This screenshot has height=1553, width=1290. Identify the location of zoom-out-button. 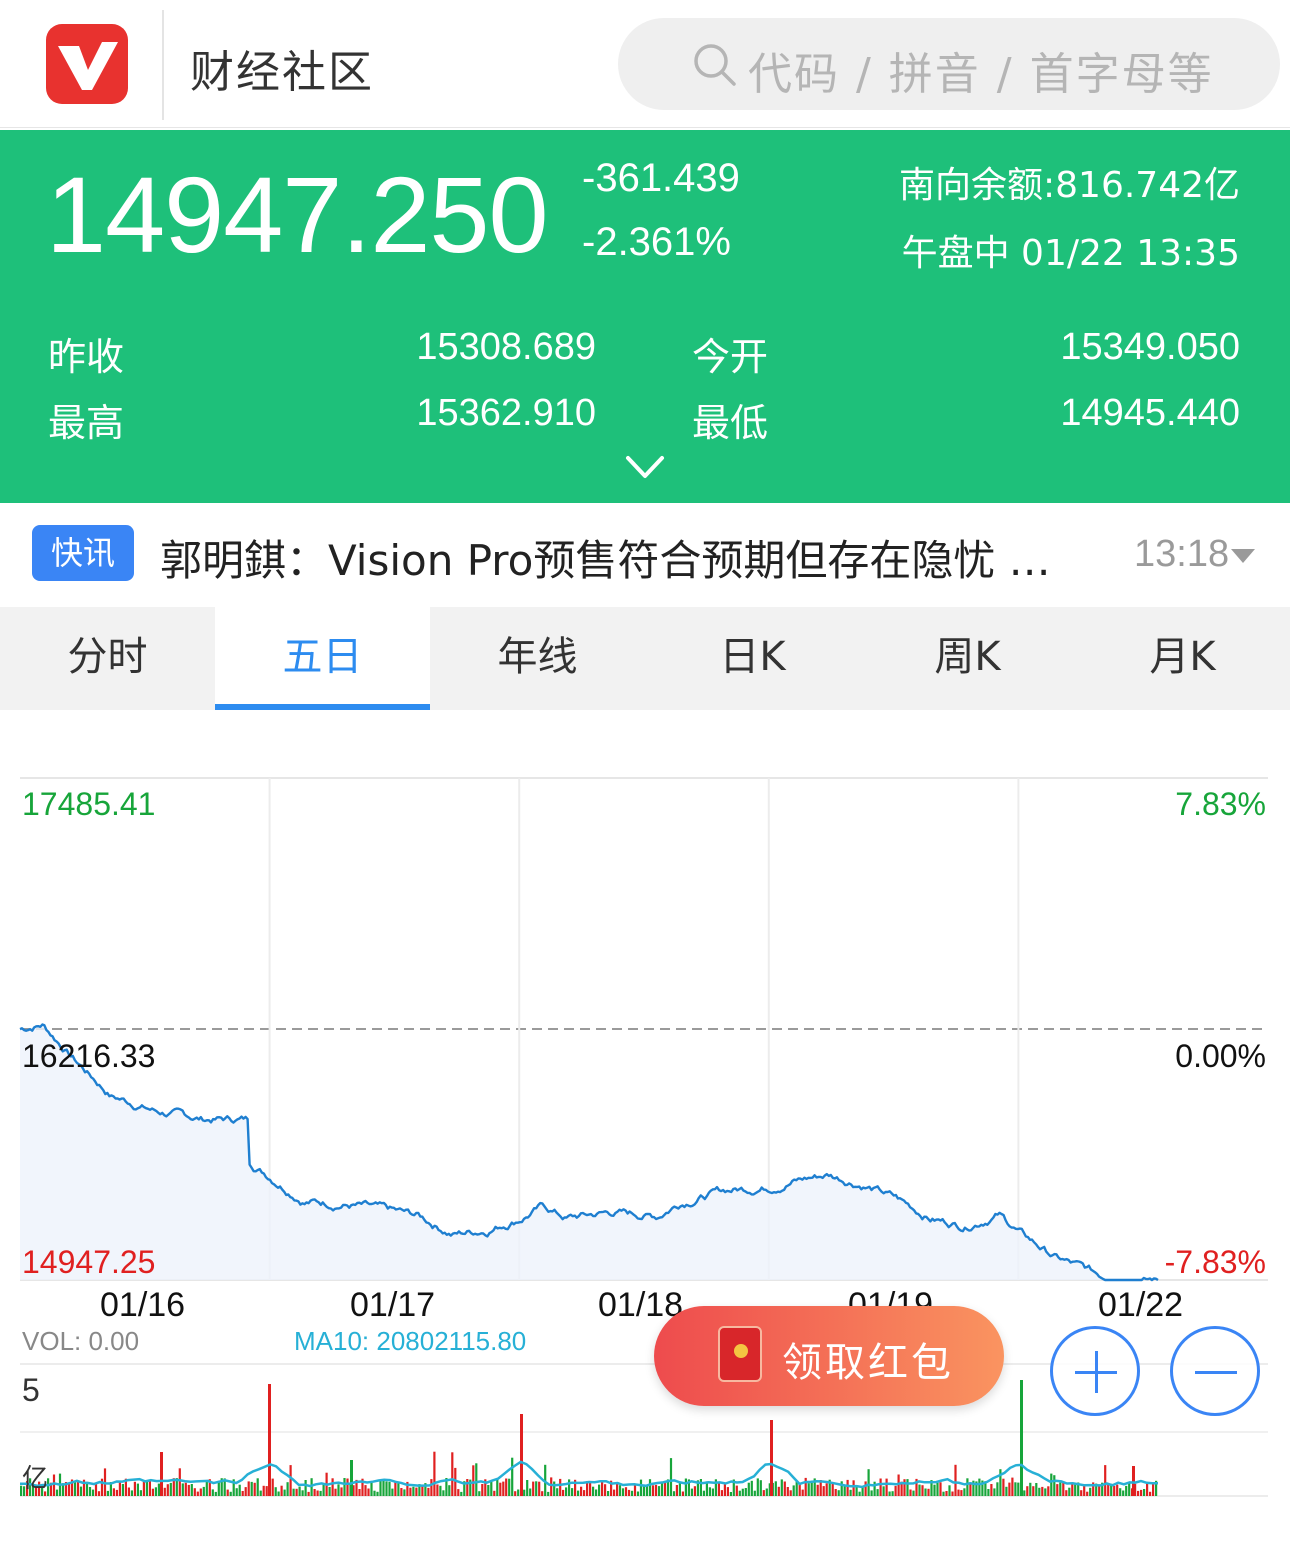
(1215, 1371).